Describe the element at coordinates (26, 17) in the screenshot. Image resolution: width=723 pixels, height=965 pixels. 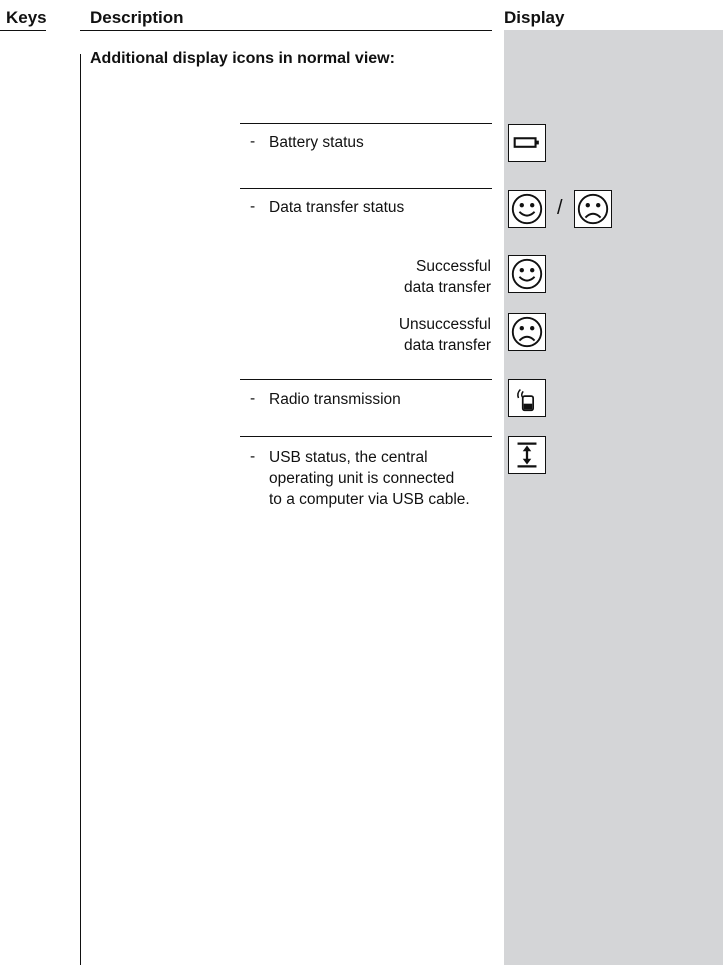
I see `keys-header: Keys` at that location.